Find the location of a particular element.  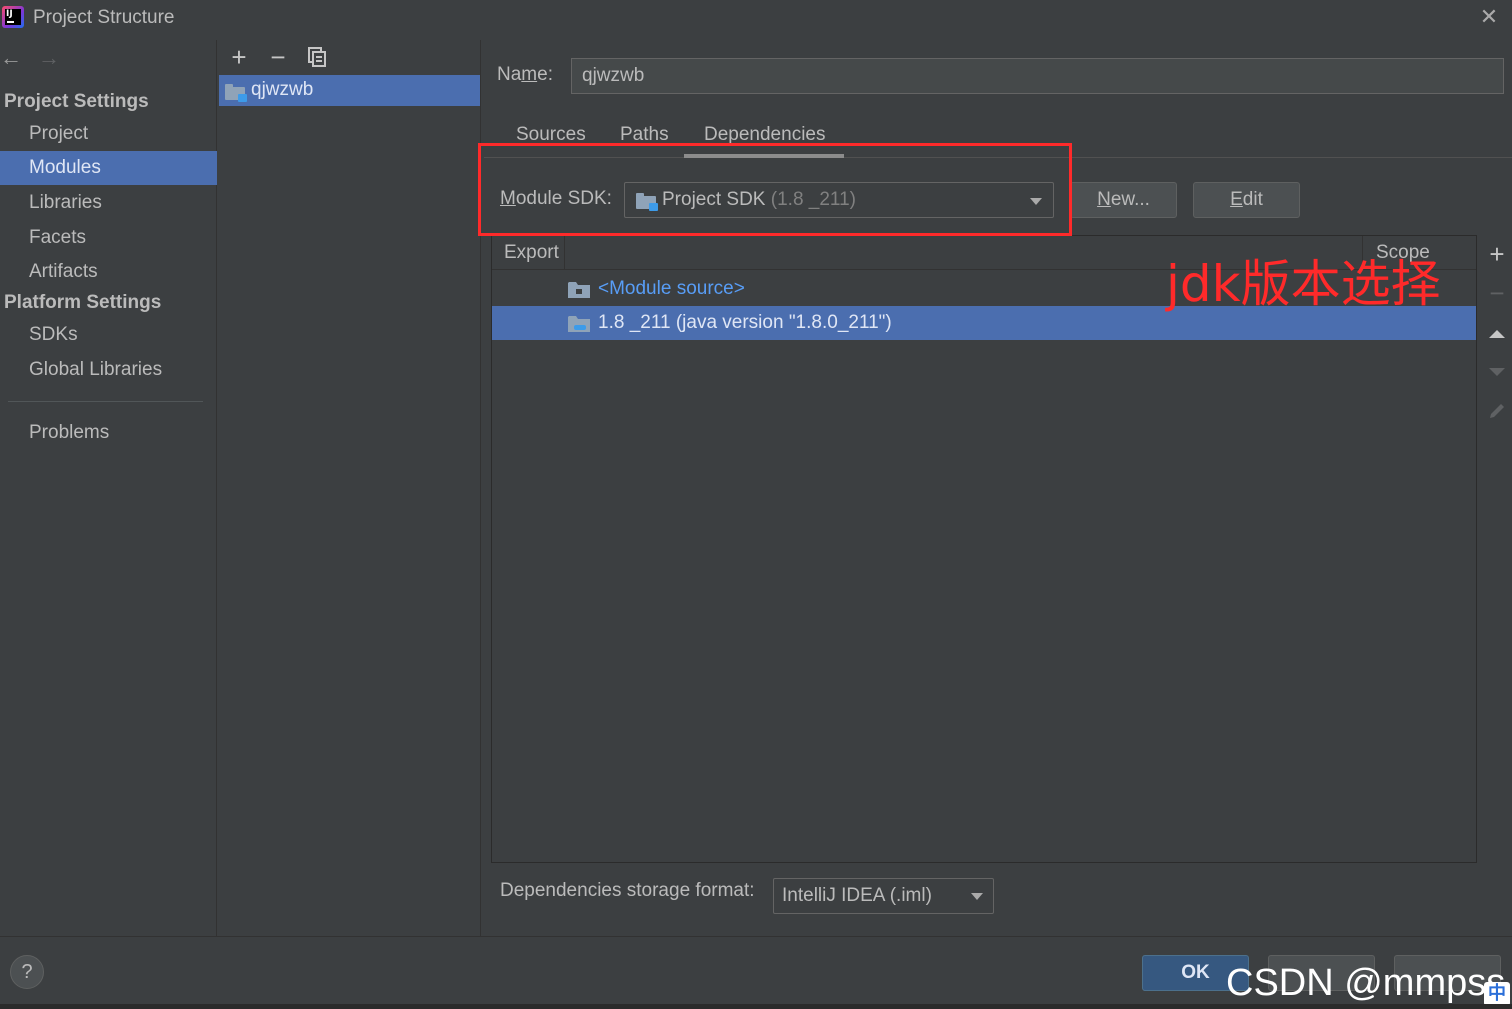

table-row-label: 1.8 _211 (java version "1.8.0_211") is located at coordinates (745, 322).